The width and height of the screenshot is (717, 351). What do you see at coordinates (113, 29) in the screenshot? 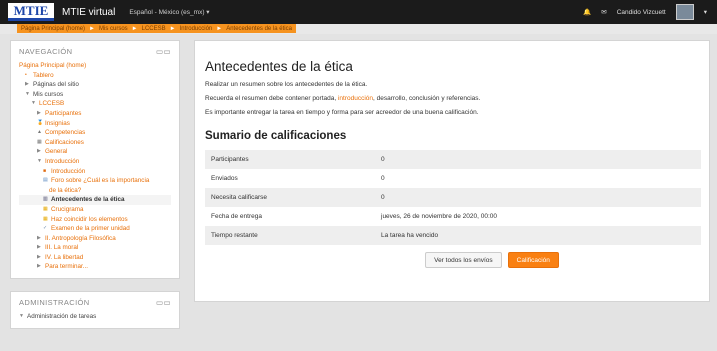
I see `breadcrumb-my-courses: Mis cursos` at bounding box center [113, 29].